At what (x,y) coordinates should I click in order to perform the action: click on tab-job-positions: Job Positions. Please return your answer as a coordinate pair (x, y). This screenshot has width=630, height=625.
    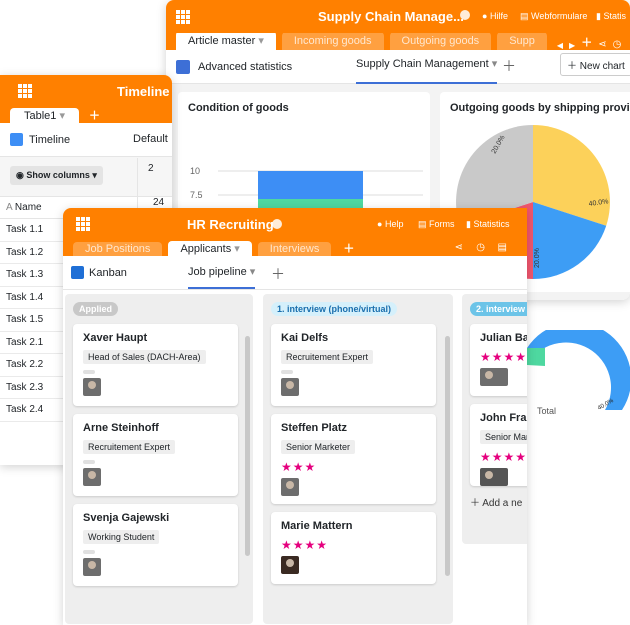
    Looking at the image, I should click on (118, 249).